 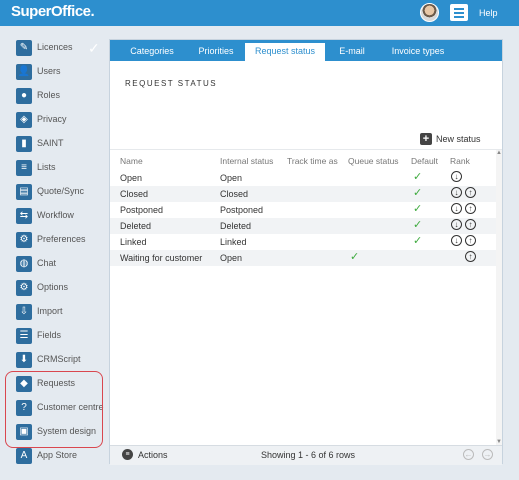 I want to click on row-internal-status: Deleted, so click(x=236, y=226).